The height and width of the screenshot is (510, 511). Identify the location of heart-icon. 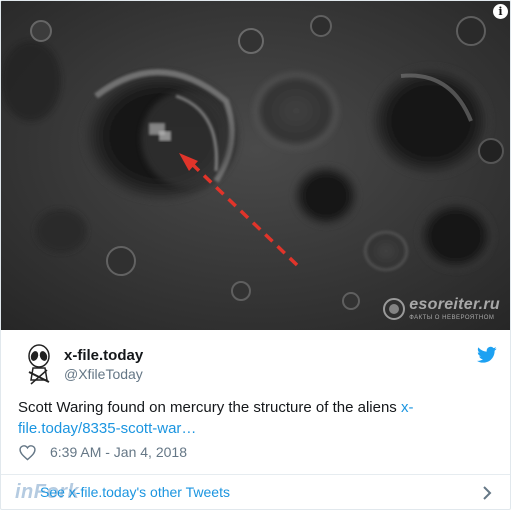
(27, 452).